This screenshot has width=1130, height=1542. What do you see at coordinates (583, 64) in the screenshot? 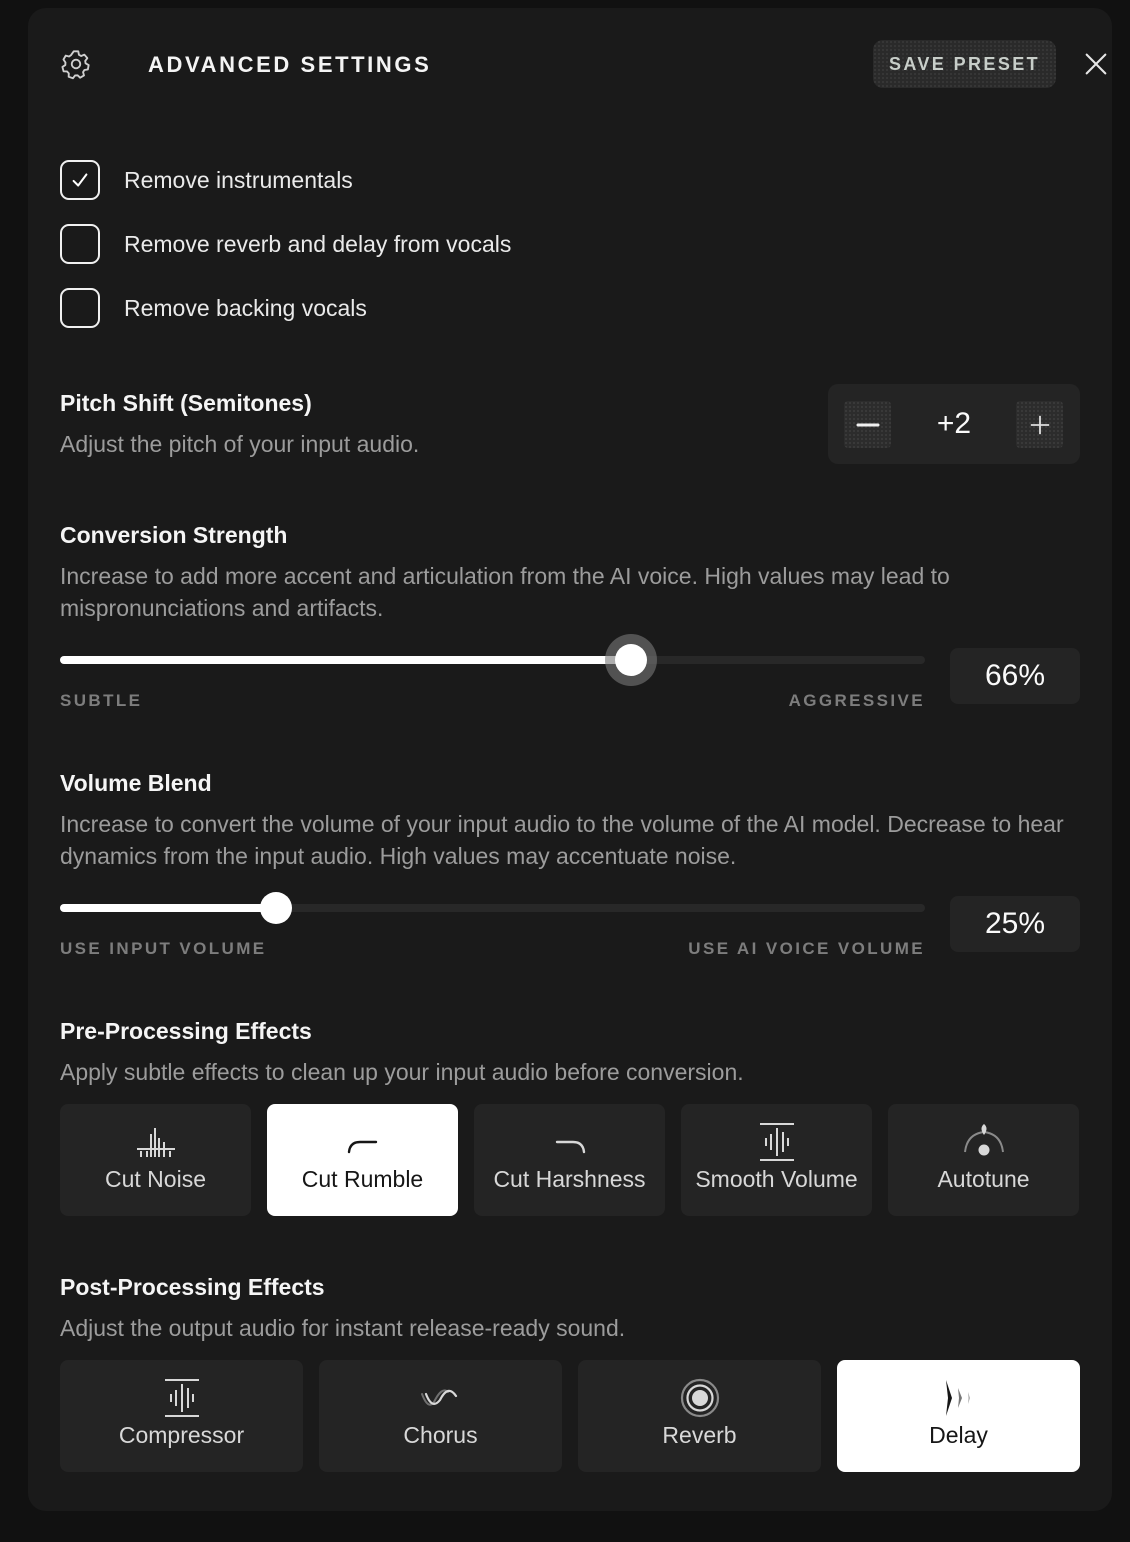
I see `panel-header: ADVANCED SETTINGS SAVE PRESET` at bounding box center [583, 64].